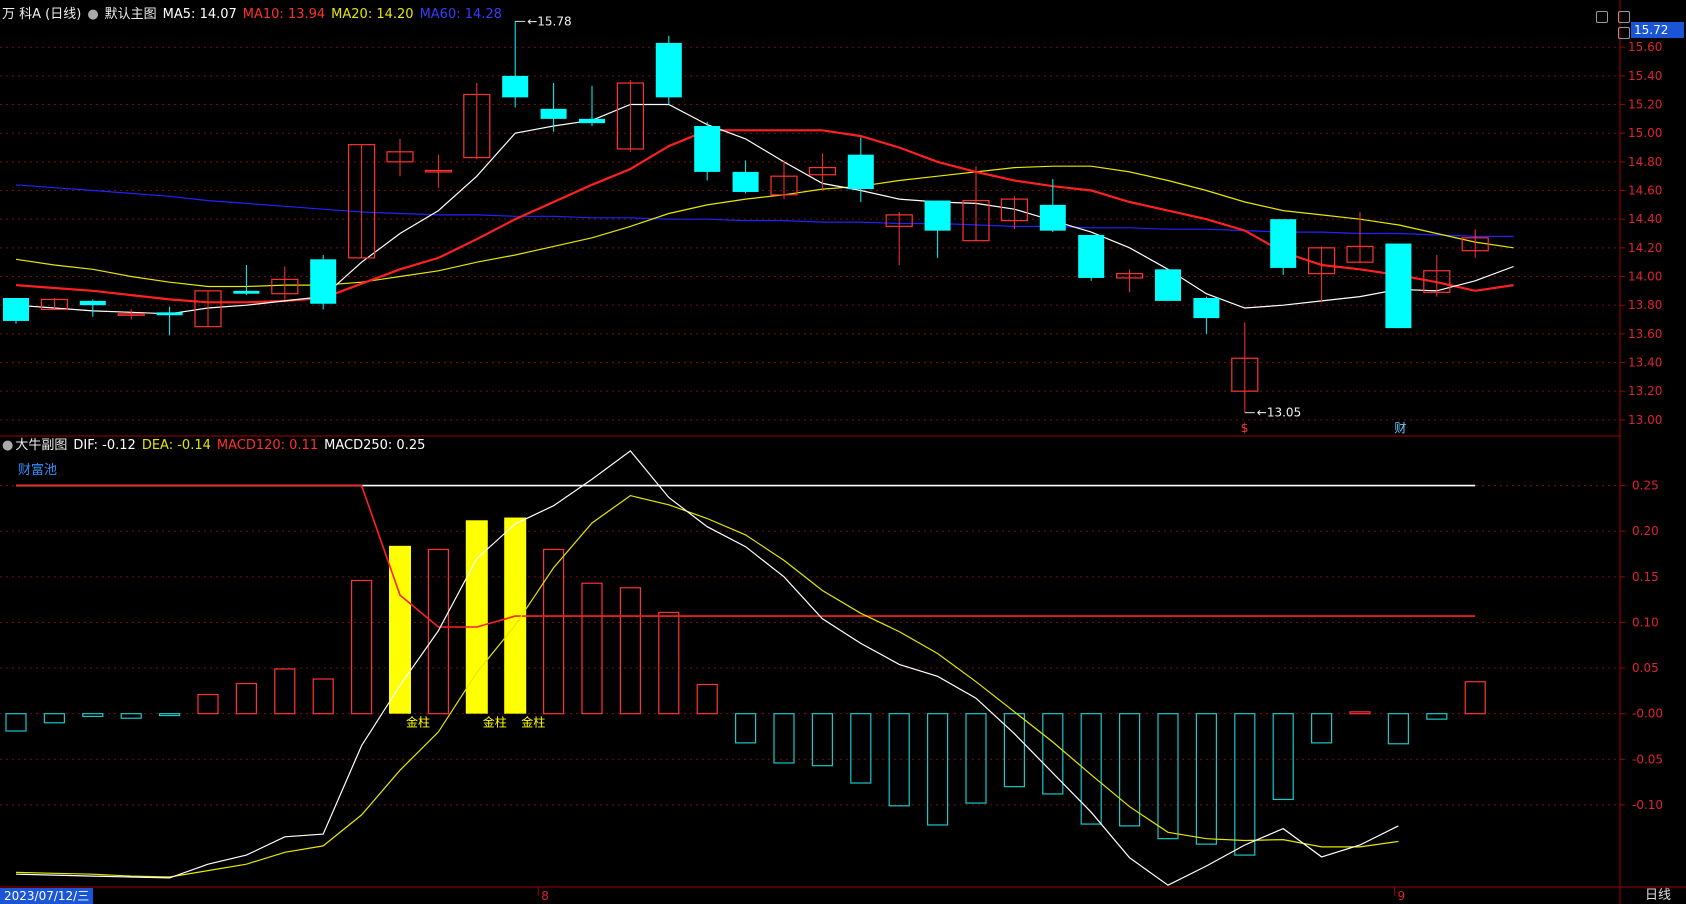  What do you see at coordinates (92, 14) in the screenshot?
I see `panel-settings-icon: ●` at bounding box center [92, 14].